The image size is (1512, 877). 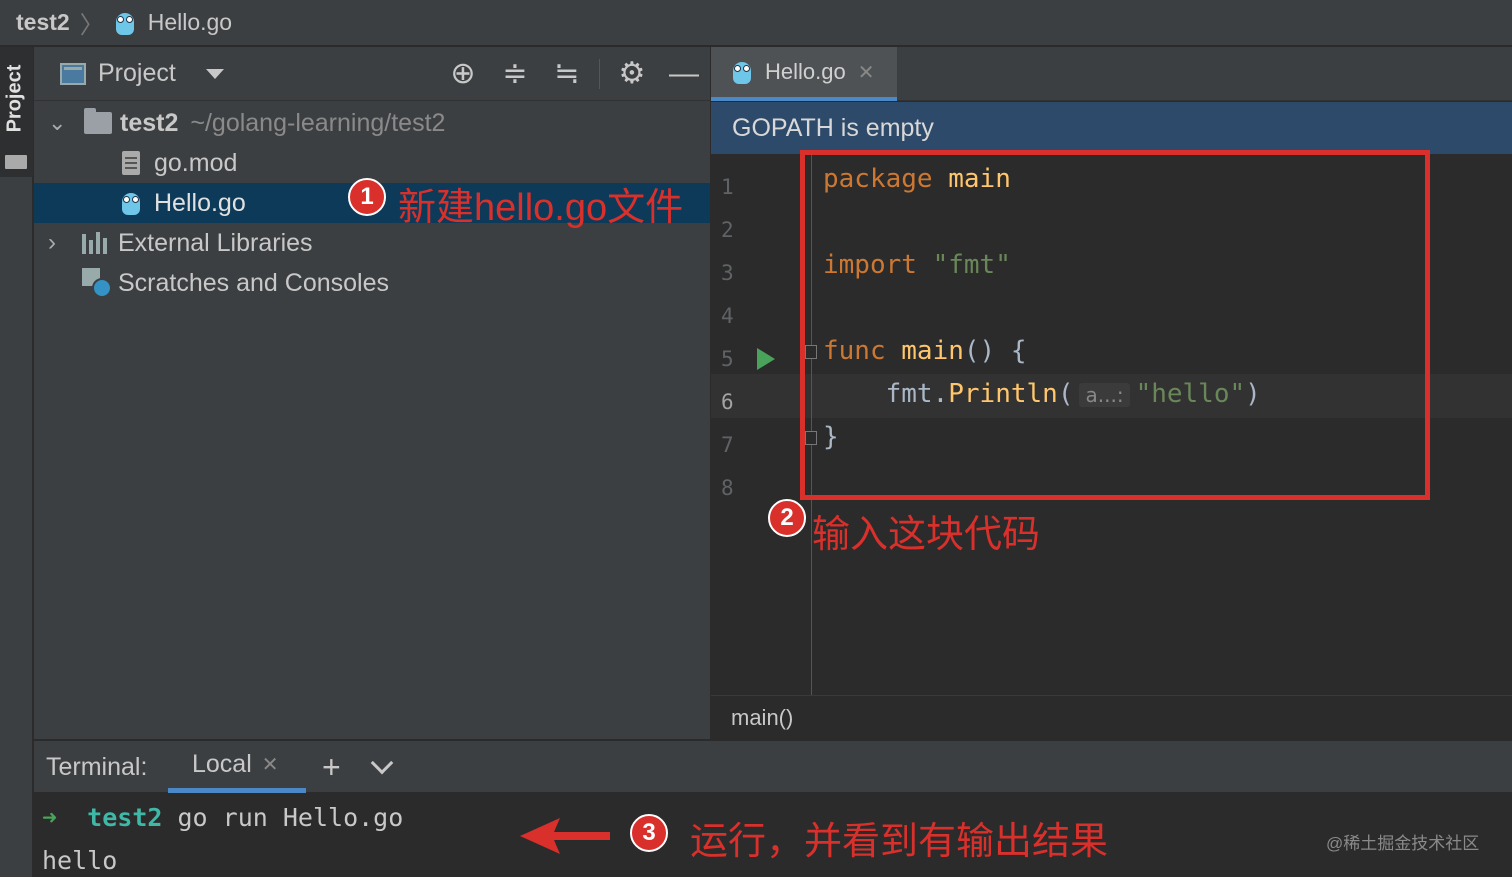 What do you see at coordinates (649, 833) in the screenshot?
I see `annotation-number-3: 3` at bounding box center [649, 833].